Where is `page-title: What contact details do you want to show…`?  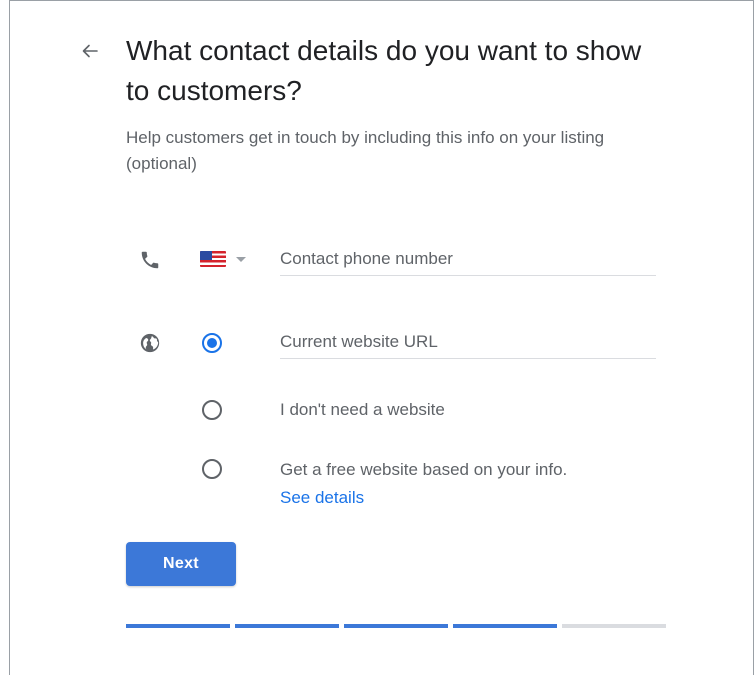 page-title: What contact details do you want to show… is located at coordinates (384, 70).